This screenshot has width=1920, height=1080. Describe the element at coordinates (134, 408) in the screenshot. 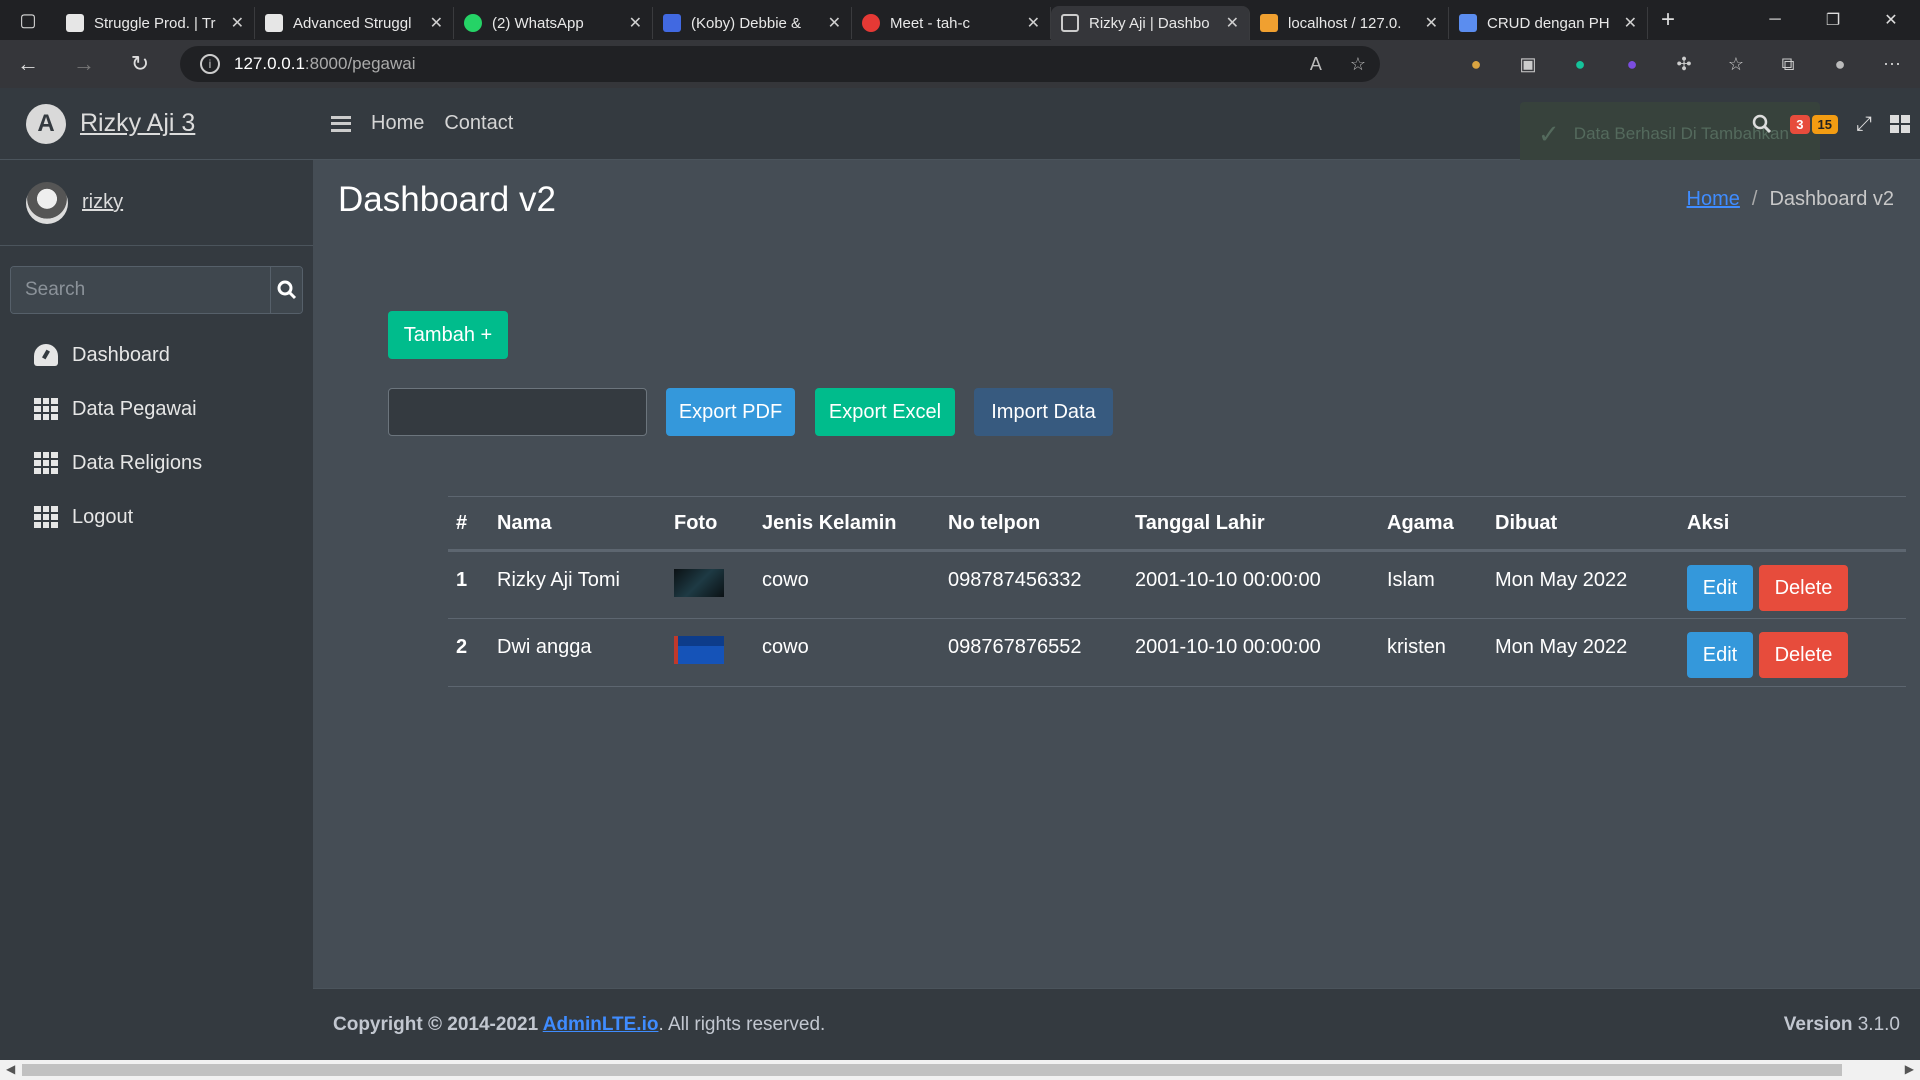

I see `sidebar-item-label: Data Pegawai` at that location.